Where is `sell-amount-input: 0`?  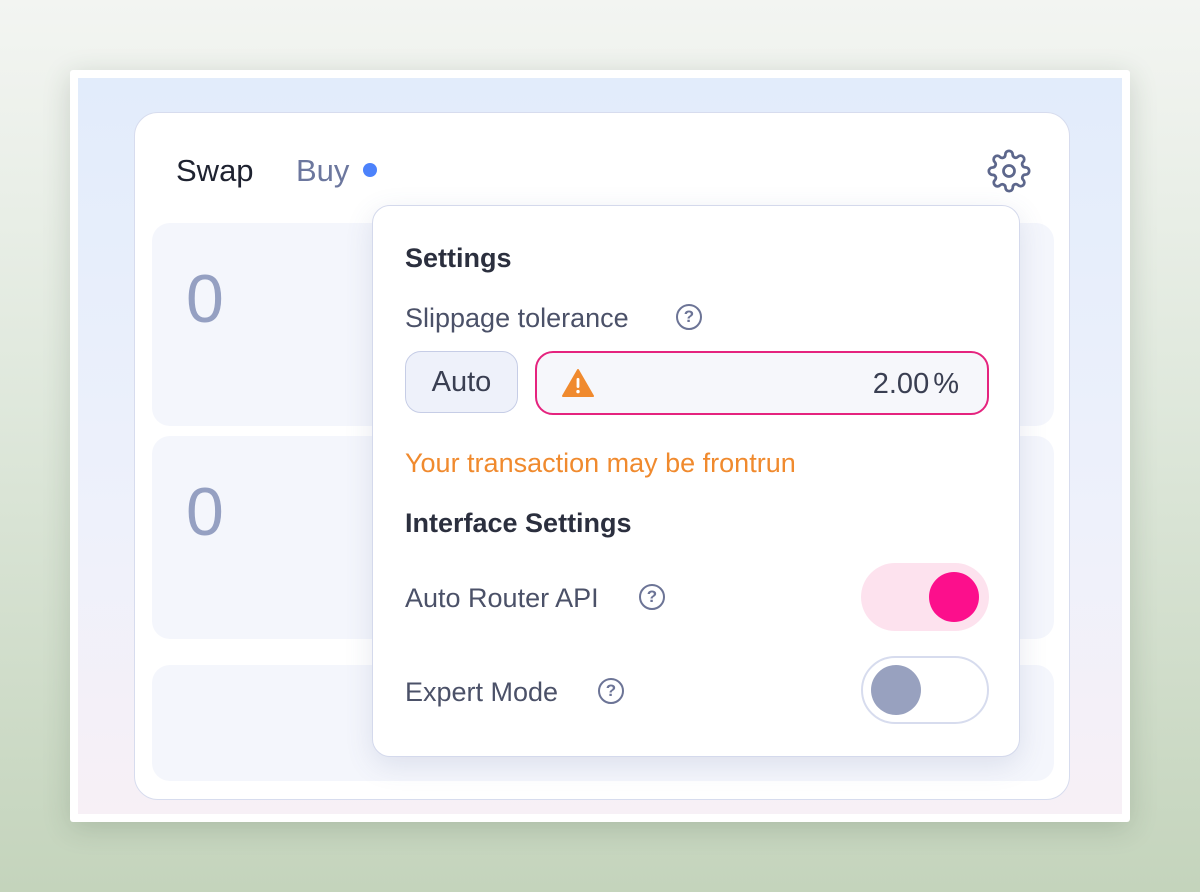
sell-amount-input: 0 is located at coordinates (205, 299).